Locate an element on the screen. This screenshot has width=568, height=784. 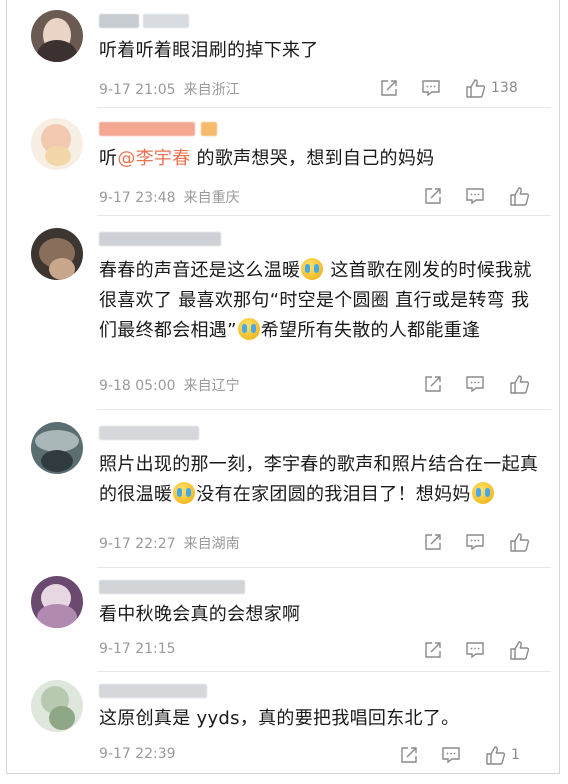
comment-item: 听@李宇春 的歌声想哭，想到自己的妈妈 9-17 23:48 来自重庆 is located at coordinates (283, 162).